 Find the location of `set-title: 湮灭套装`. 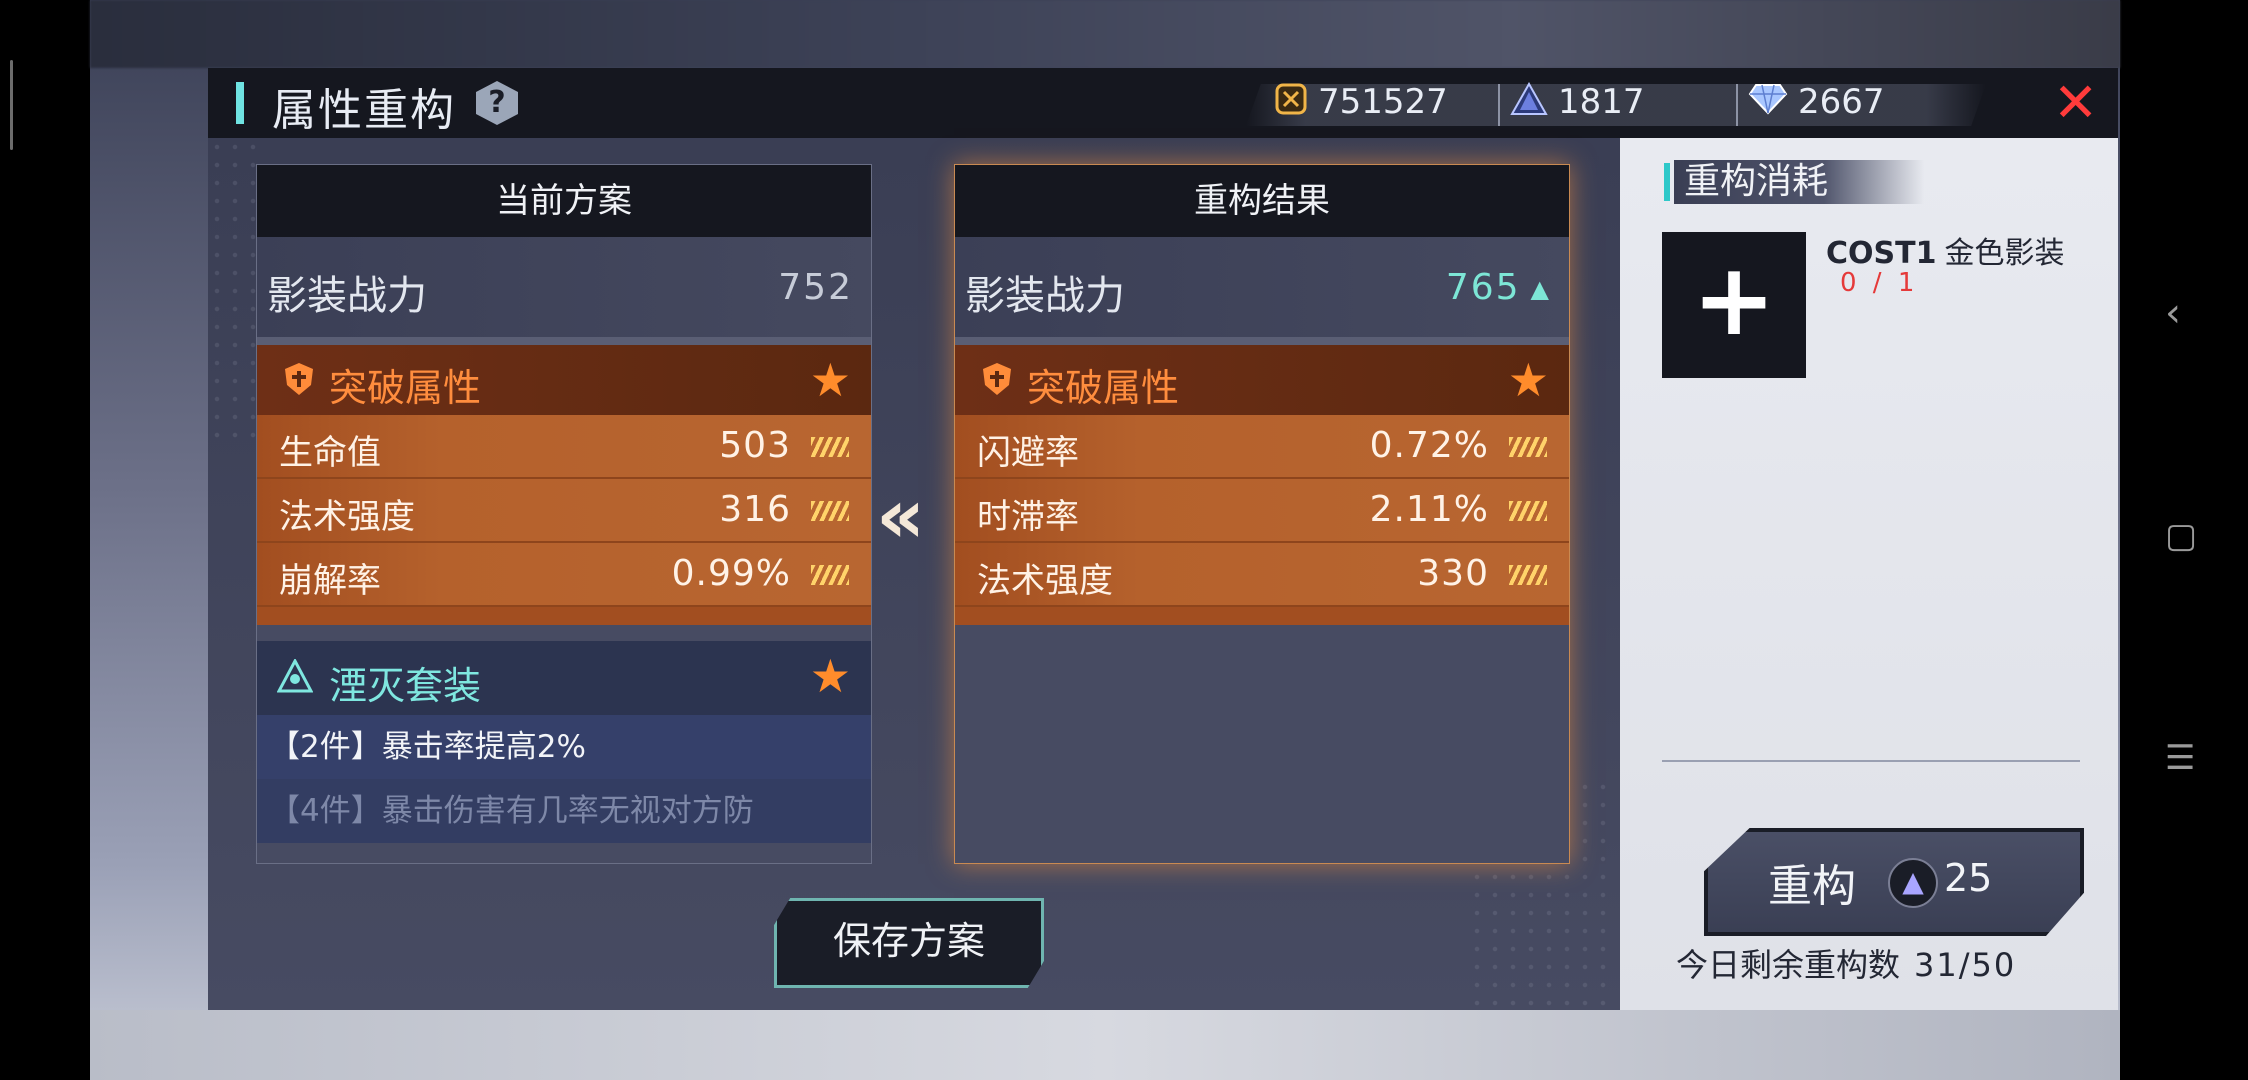

set-title: 湮灭套装 is located at coordinates (405, 686).